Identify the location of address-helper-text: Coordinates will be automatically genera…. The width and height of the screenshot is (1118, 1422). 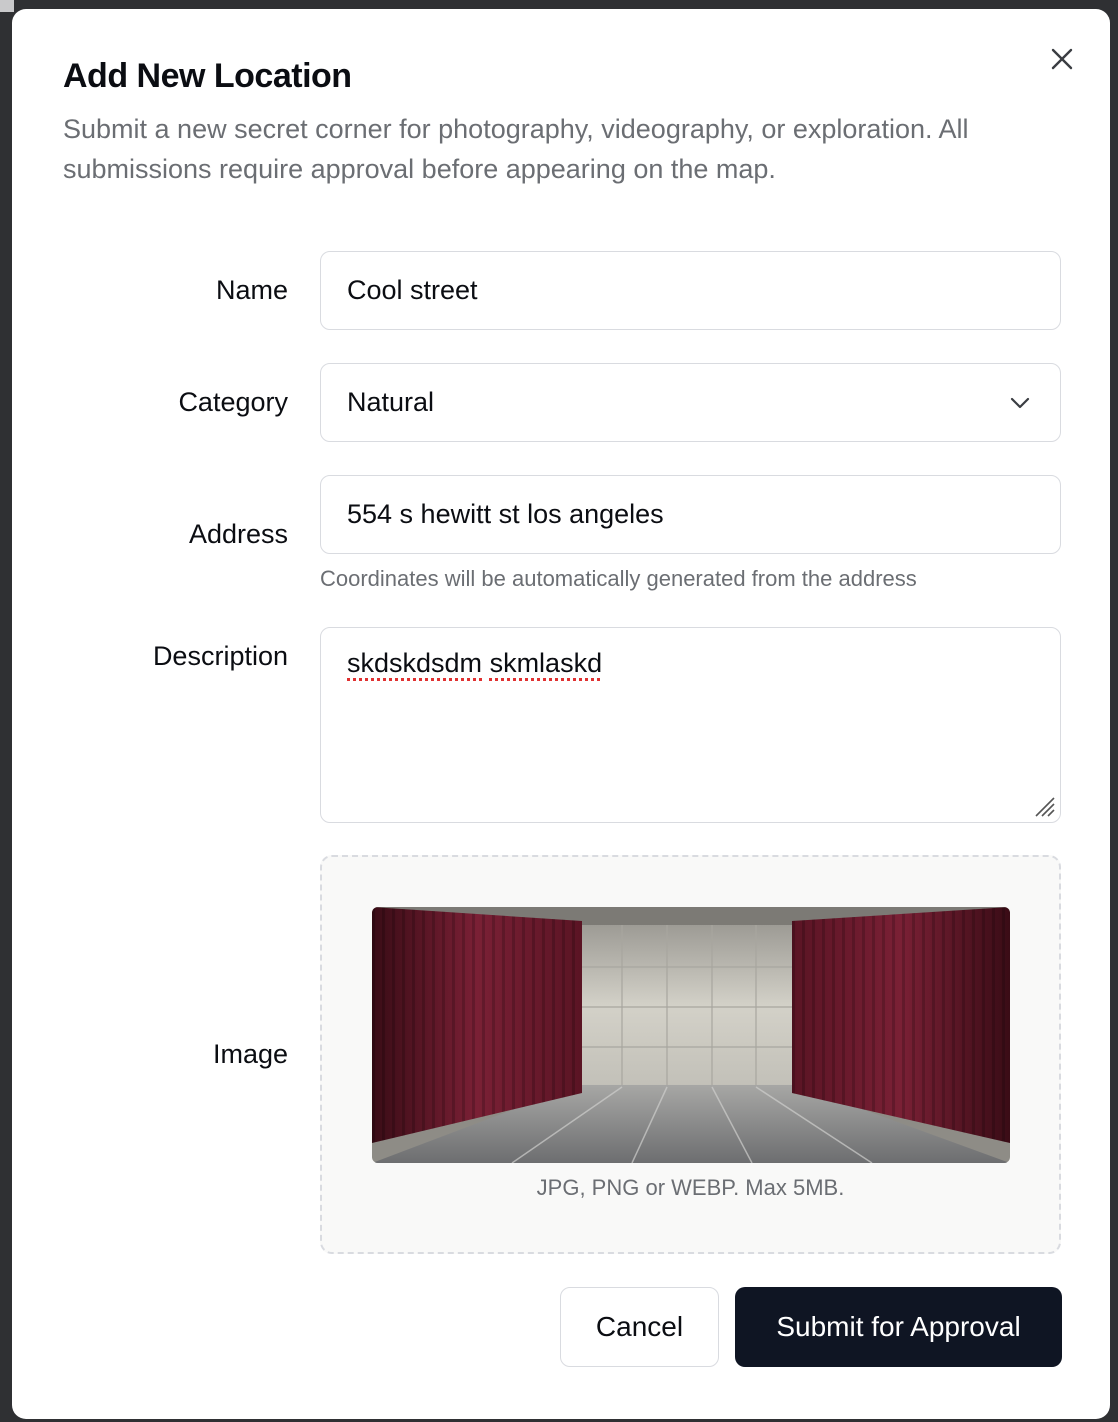
(618, 578).